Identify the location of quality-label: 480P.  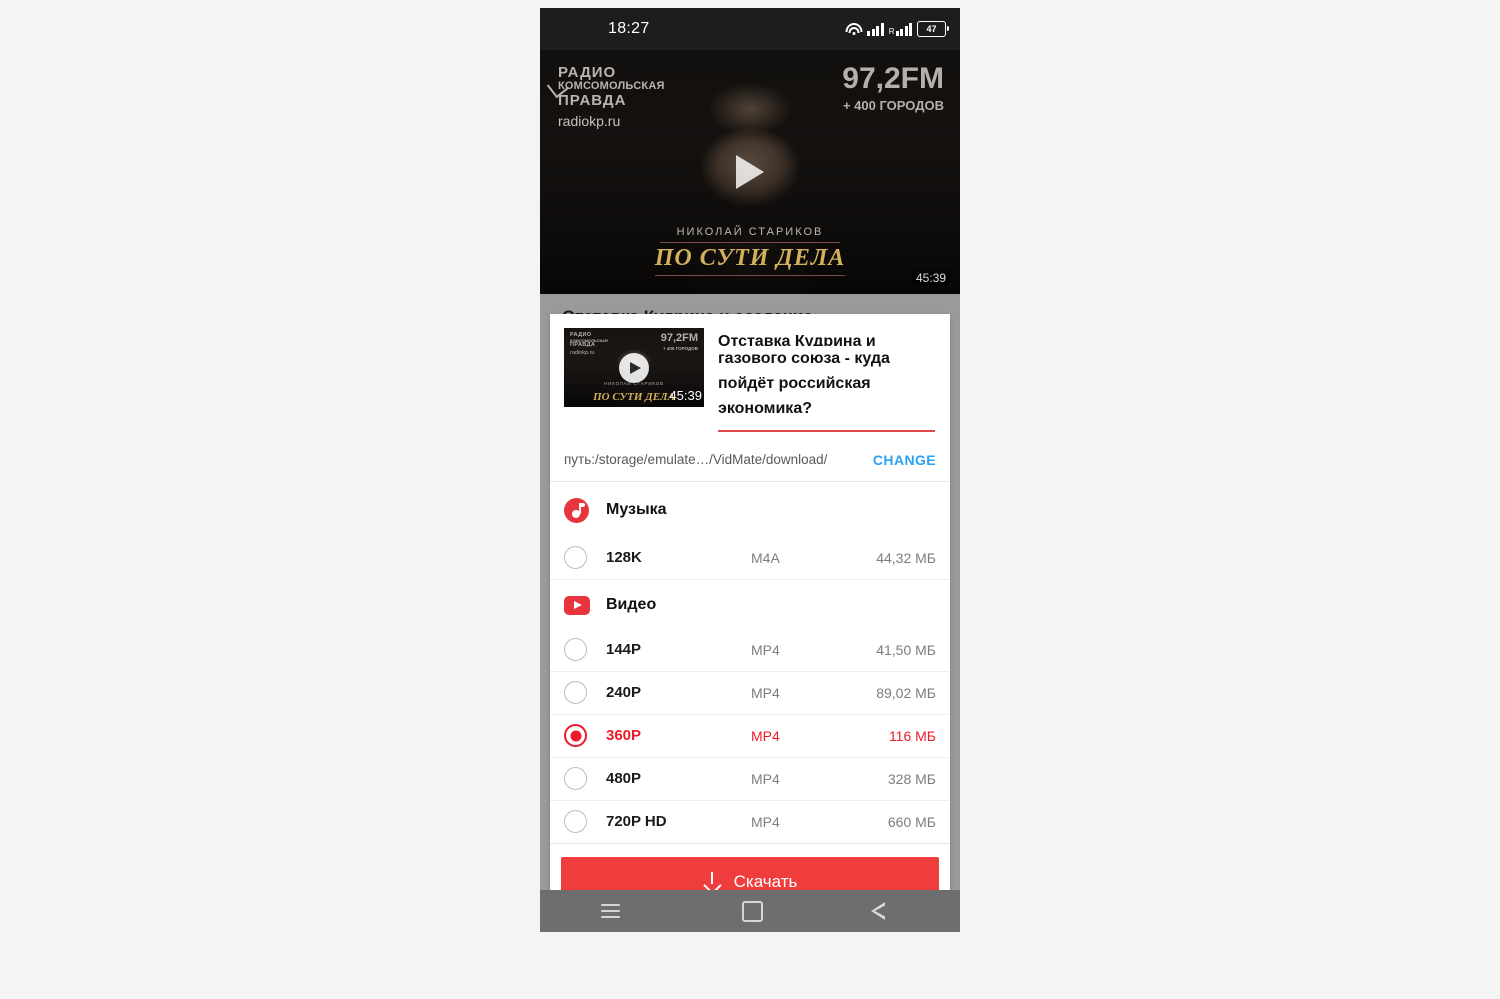
(624, 778).